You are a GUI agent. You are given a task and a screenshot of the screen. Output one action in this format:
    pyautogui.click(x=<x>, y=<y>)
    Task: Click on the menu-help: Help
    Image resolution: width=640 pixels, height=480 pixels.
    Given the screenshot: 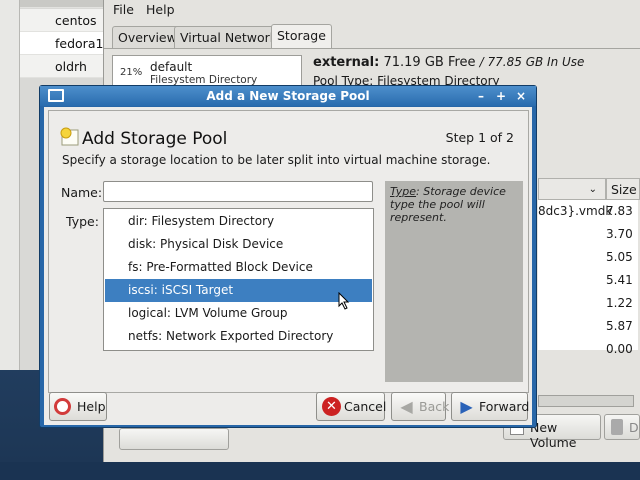 What is the action you would take?
    pyautogui.click(x=160, y=9)
    